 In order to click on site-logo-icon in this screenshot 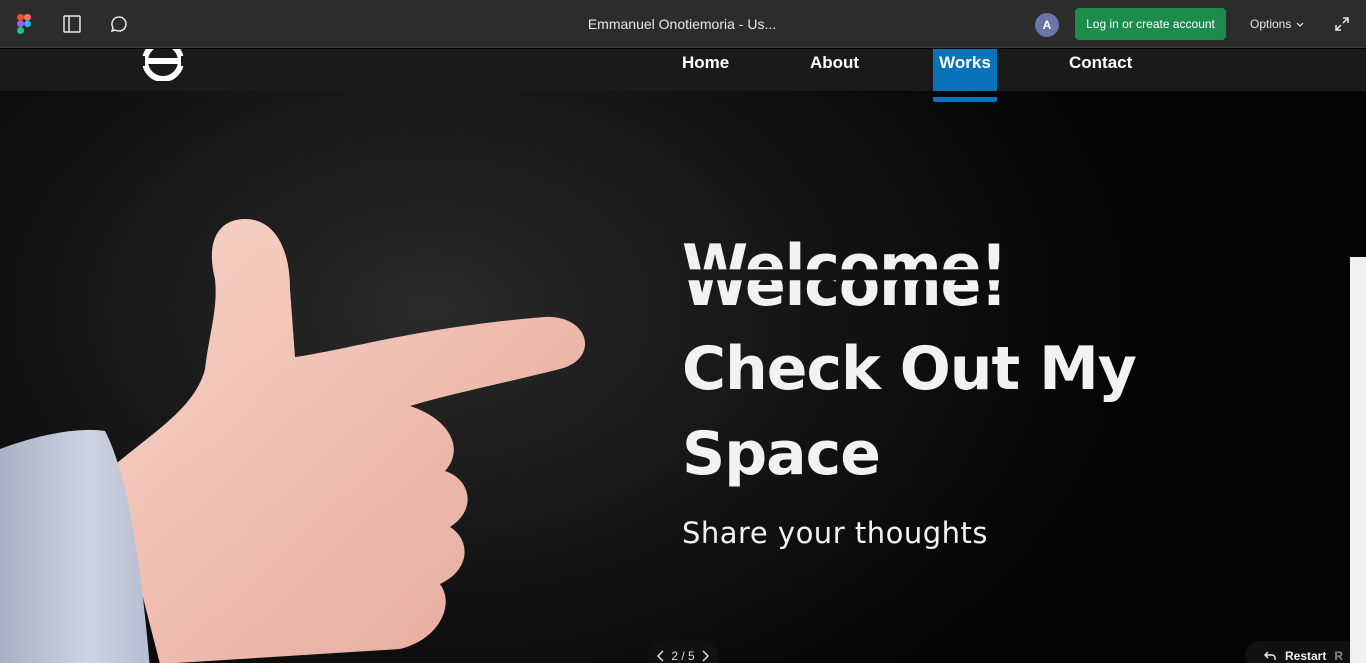, I will do `click(163, 65)`.